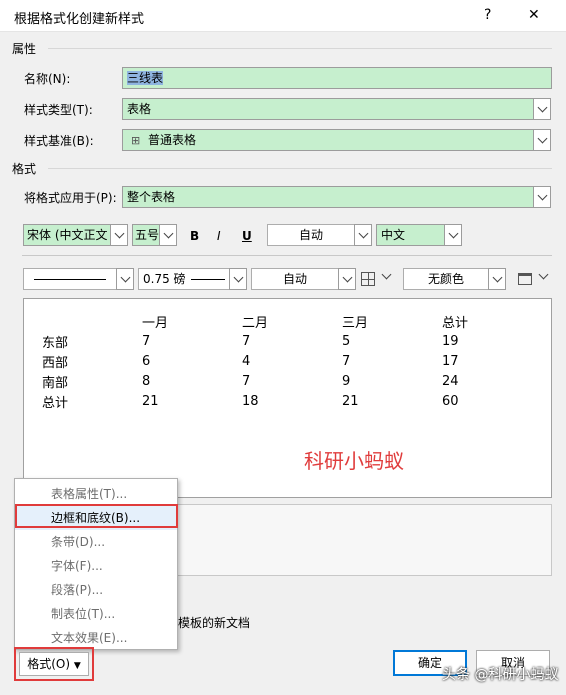 The image size is (566, 695). I want to click on font-color-select: 自动, so click(311, 235).